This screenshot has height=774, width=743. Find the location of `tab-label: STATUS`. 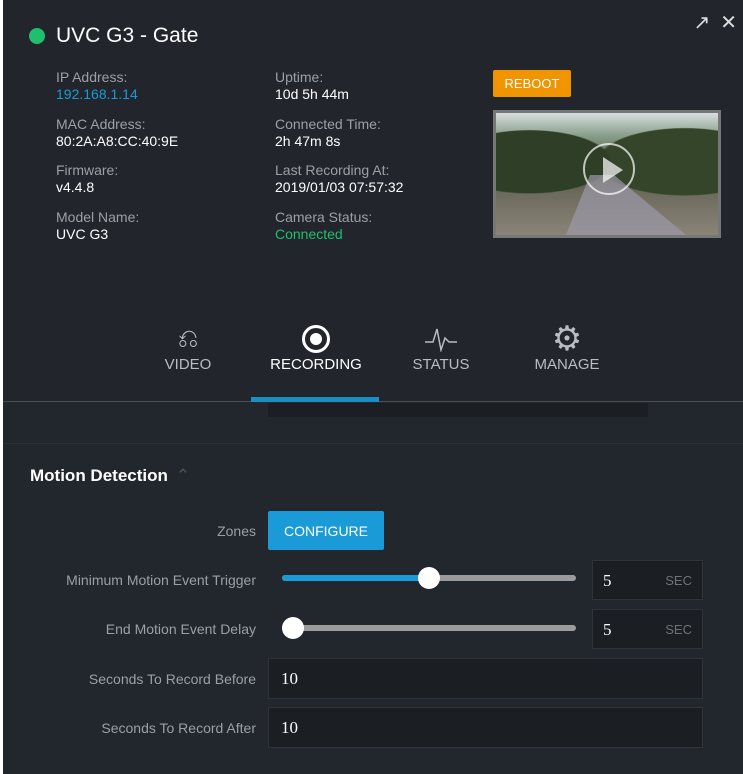

tab-label: STATUS is located at coordinates (441, 364).